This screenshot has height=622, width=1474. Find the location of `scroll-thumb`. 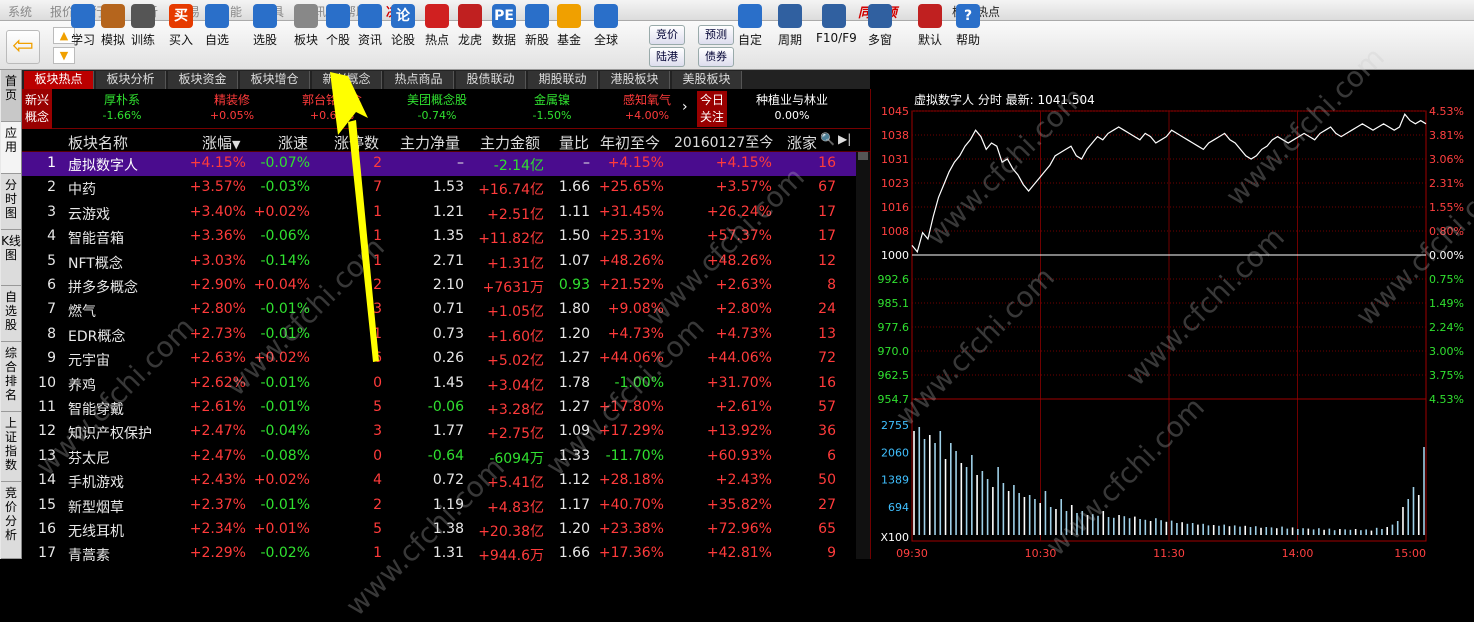

scroll-thumb is located at coordinates (863, 156).